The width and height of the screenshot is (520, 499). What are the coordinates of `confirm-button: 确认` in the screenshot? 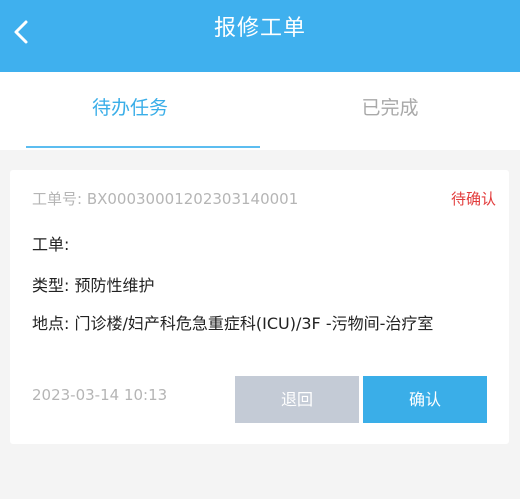 It's located at (425, 399).